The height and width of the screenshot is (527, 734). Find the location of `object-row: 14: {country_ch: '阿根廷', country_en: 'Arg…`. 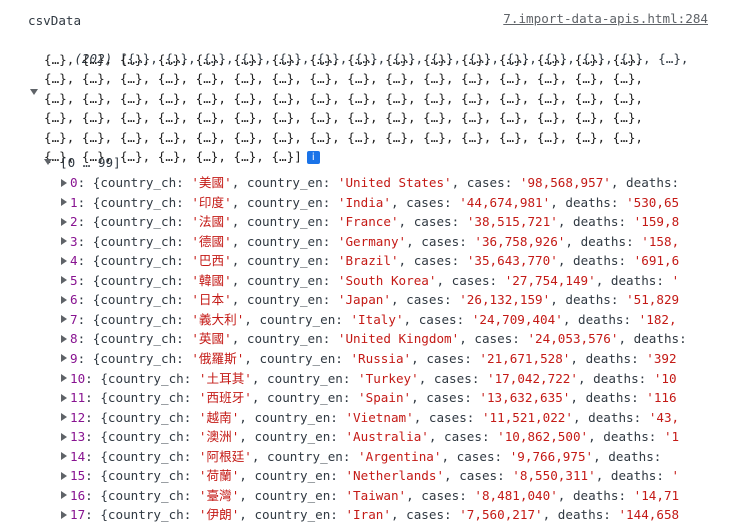

object-row: 14: {country_ch: '阿根廷', country_en: 'Arg… is located at coordinates (369, 456).